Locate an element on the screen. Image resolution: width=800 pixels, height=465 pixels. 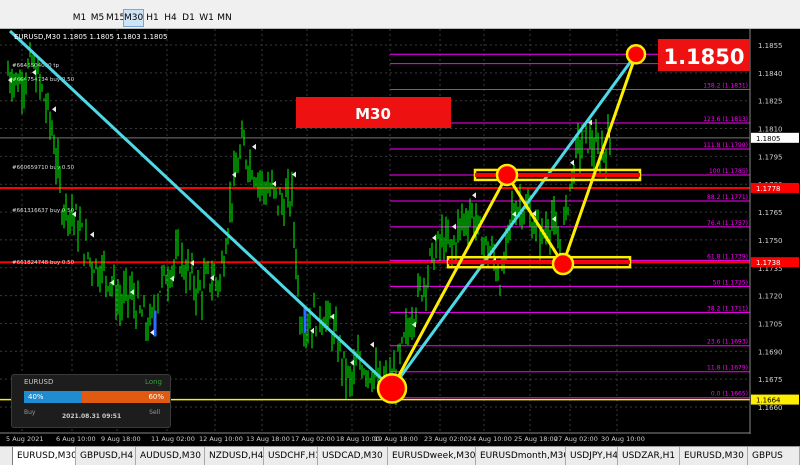
fib-level-label: 23.6 (1.1693) is located at coordinates (727, 342).